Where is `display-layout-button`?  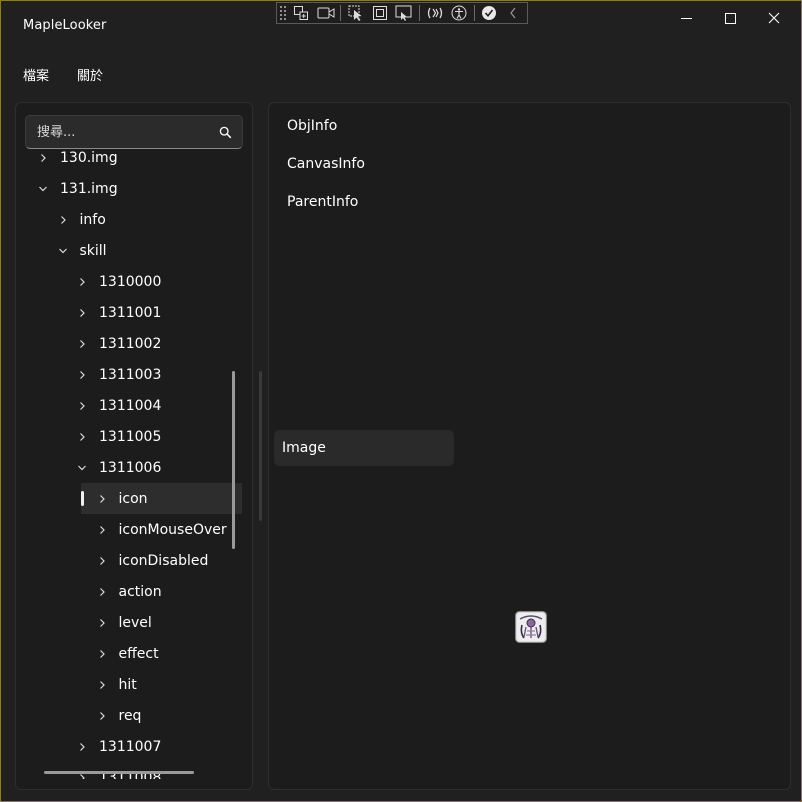
display-layout-button is located at coordinates (380, 13).